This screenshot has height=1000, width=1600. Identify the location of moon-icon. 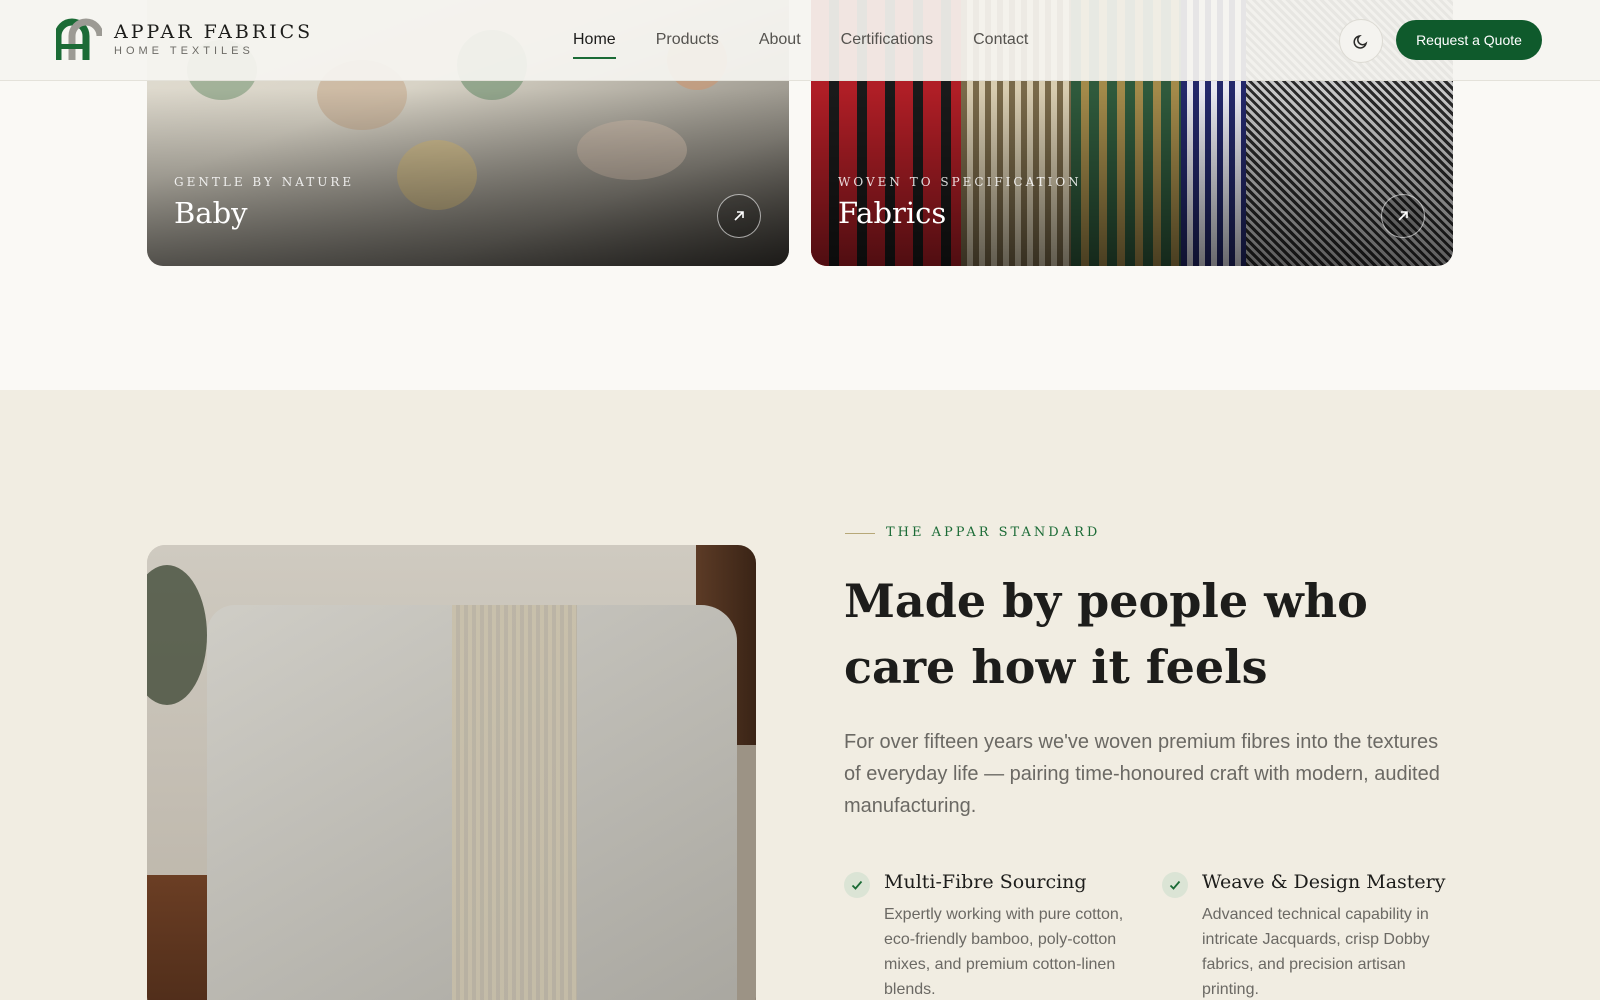
(1360, 41).